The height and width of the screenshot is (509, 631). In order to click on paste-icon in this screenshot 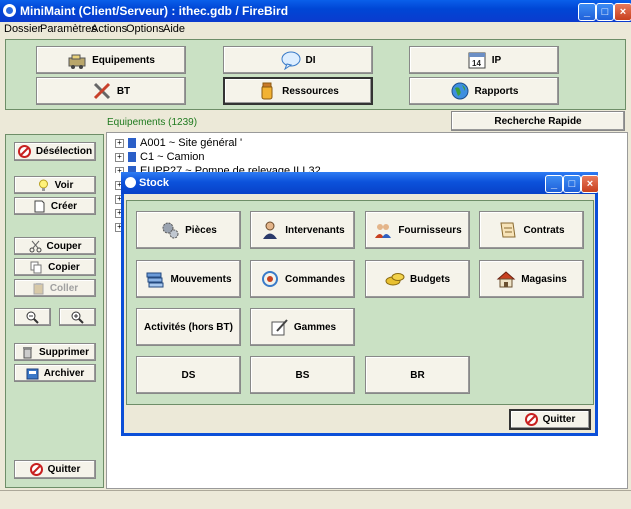, I will do `click(38, 288)`.